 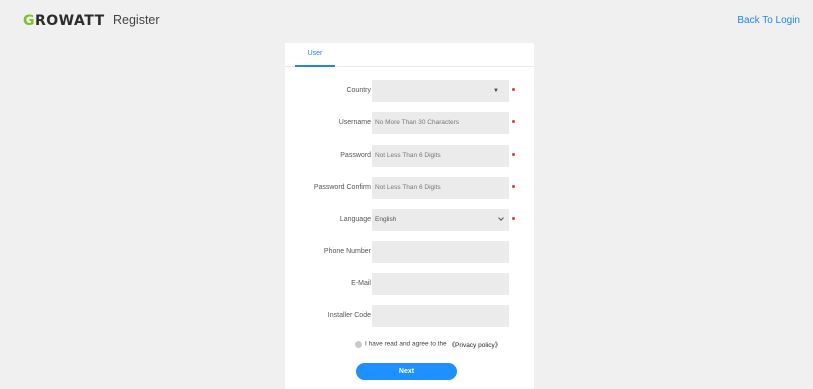 What do you see at coordinates (29, 21) in the screenshot?
I see `logo-letter-g: G` at bounding box center [29, 21].